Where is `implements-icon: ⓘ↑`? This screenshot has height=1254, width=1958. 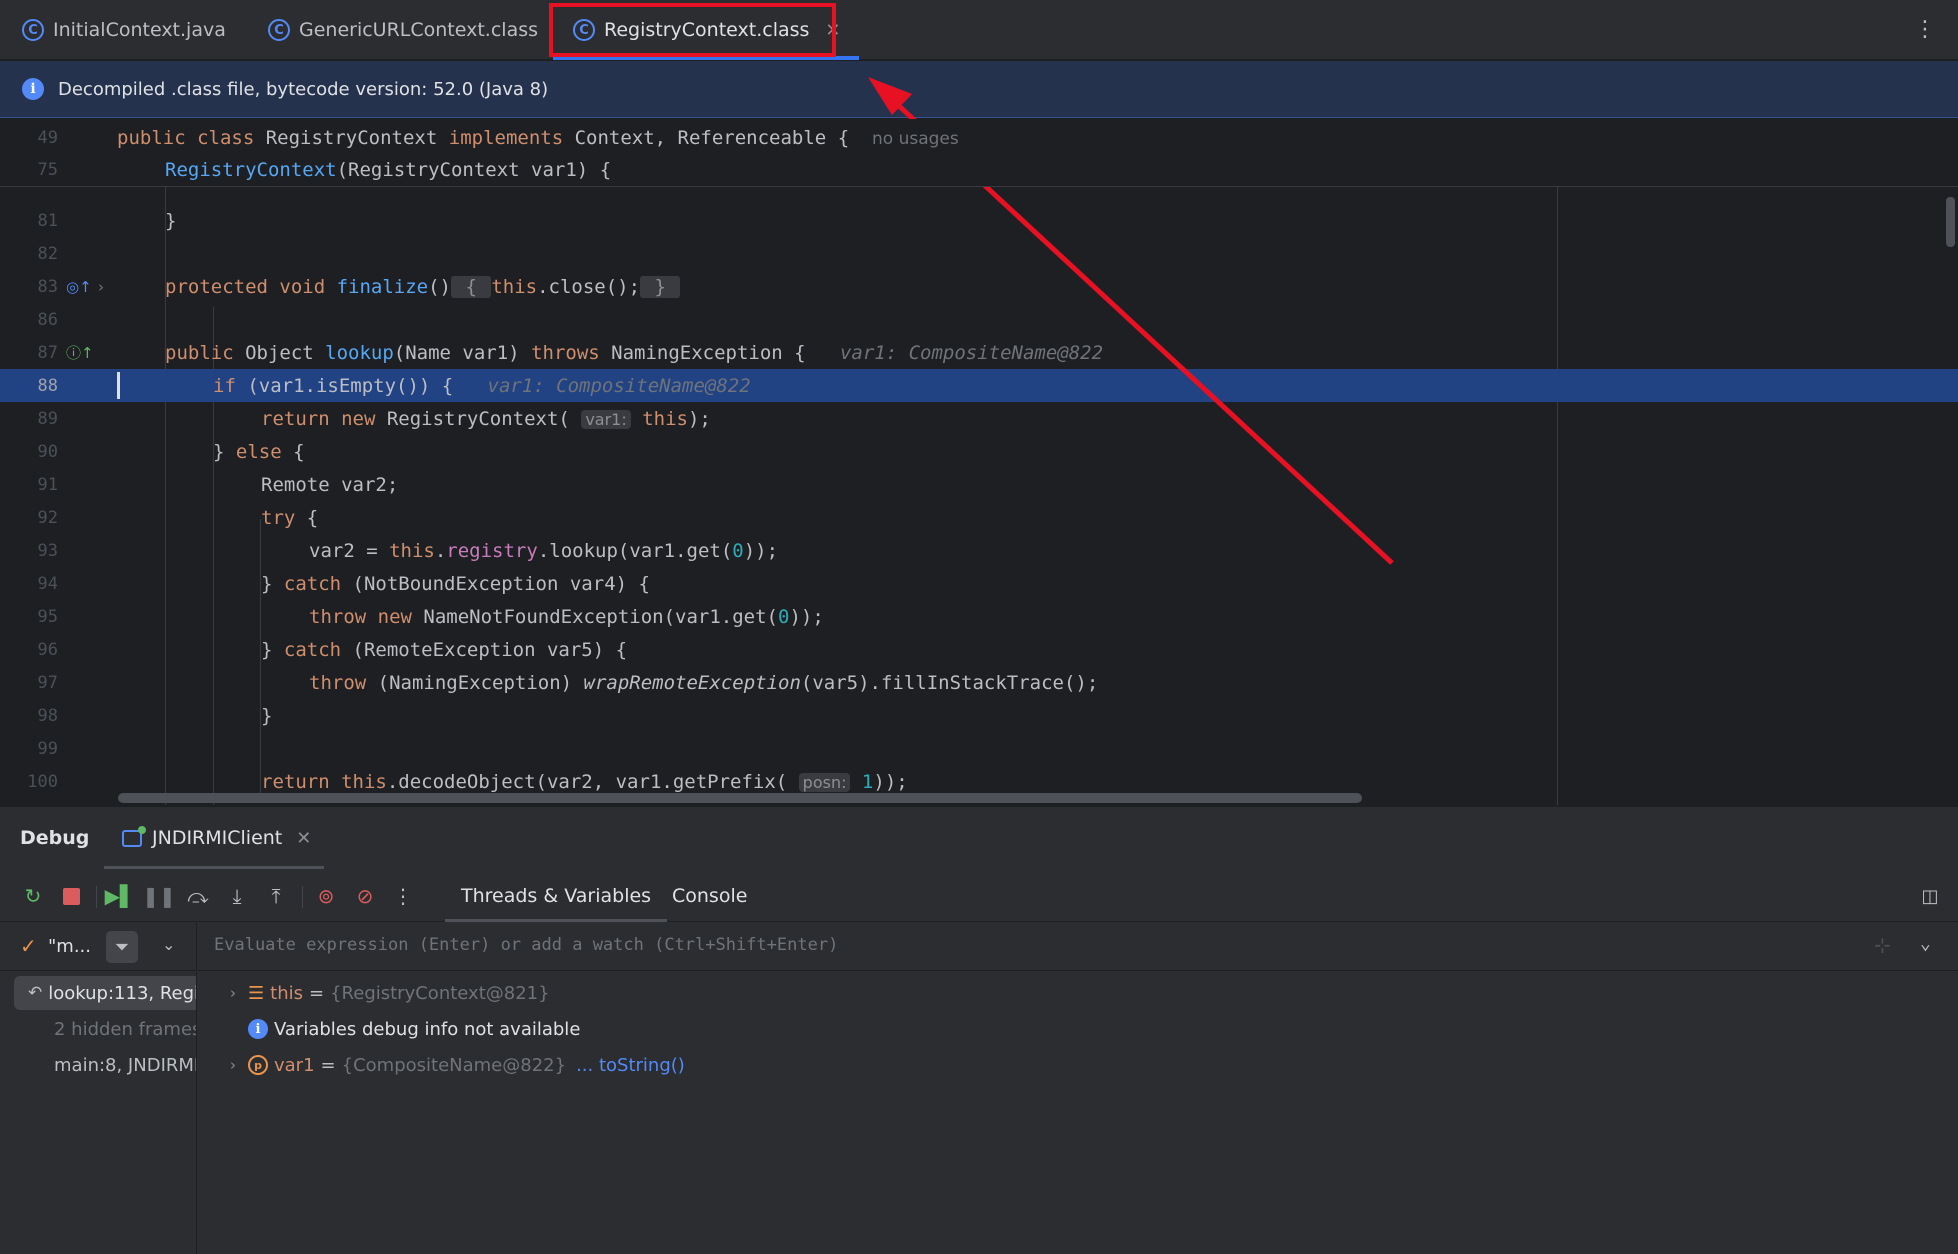
implements-icon: ⓘ↑ is located at coordinates (80, 352).